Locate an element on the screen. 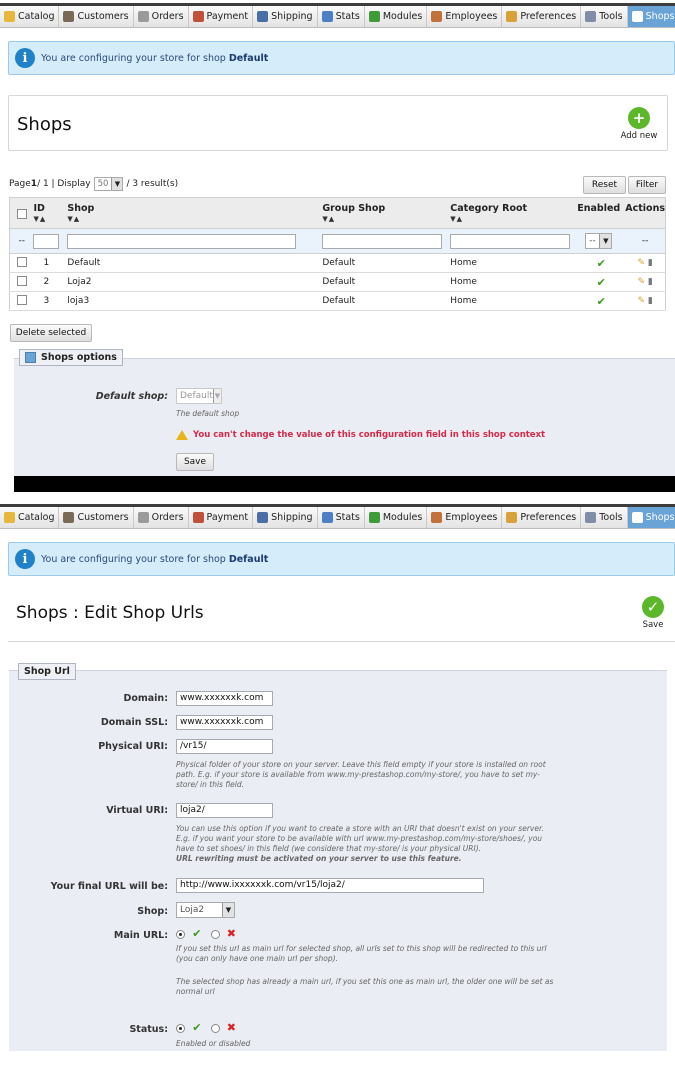 This screenshot has height=1067, width=675. user-icon is located at coordinates (69, 517).